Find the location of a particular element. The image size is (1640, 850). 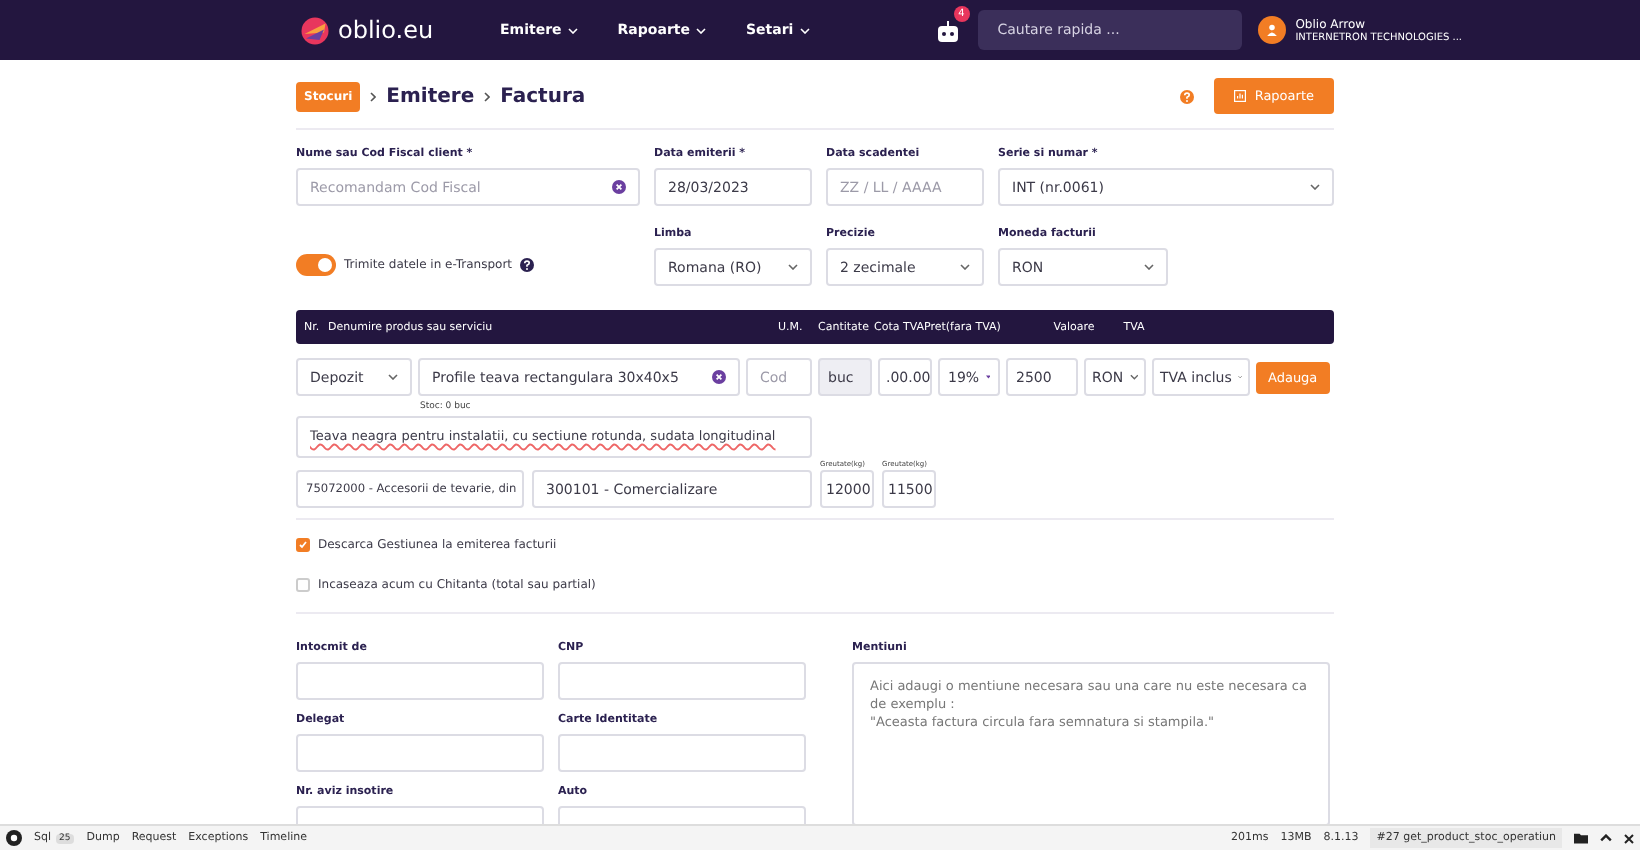

chart-icon is located at coordinates (1240, 96).